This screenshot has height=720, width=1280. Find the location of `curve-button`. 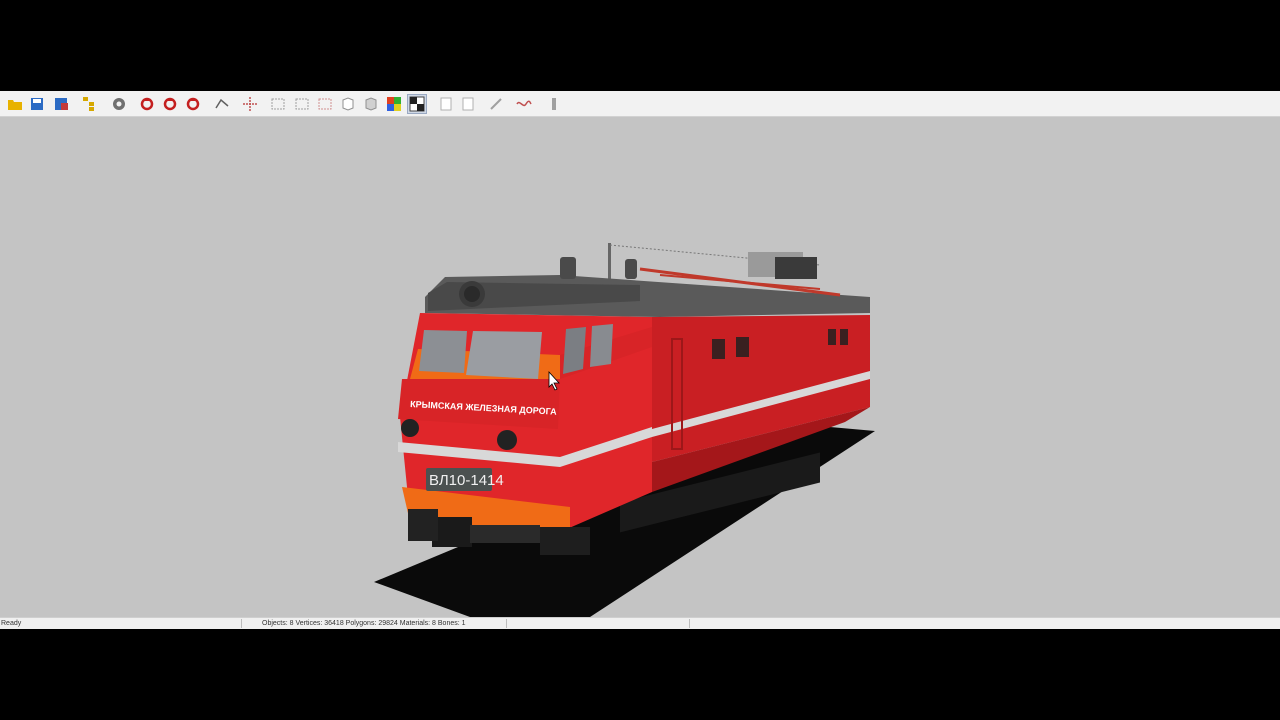

curve-button is located at coordinates (524, 104).